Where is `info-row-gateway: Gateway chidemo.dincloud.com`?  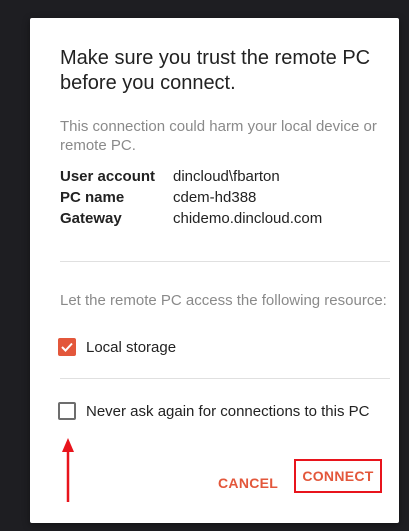 info-row-gateway: Gateway chidemo.dincloud.com is located at coordinates (230, 218).